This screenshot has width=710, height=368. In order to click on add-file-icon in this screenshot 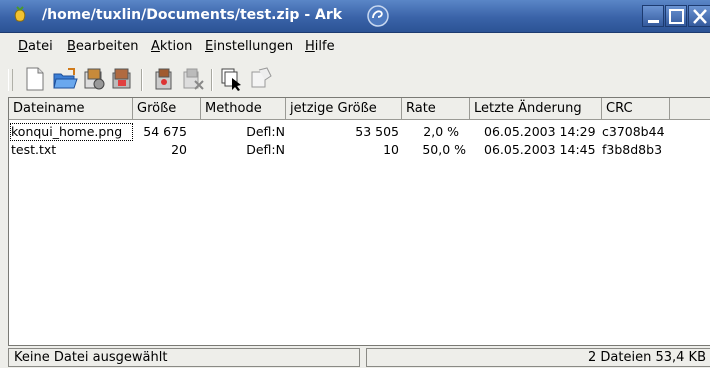, I will do `click(94, 79)`.